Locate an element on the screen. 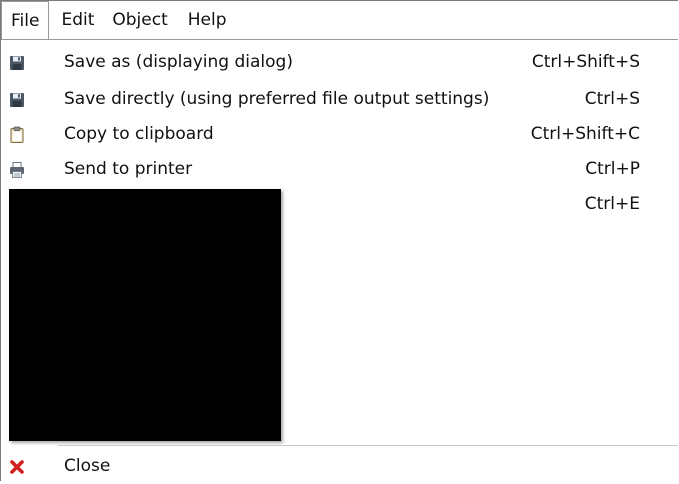  menu-item-send-to-printer: Send to printer Ctrl+P is located at coordinates (339, 170).